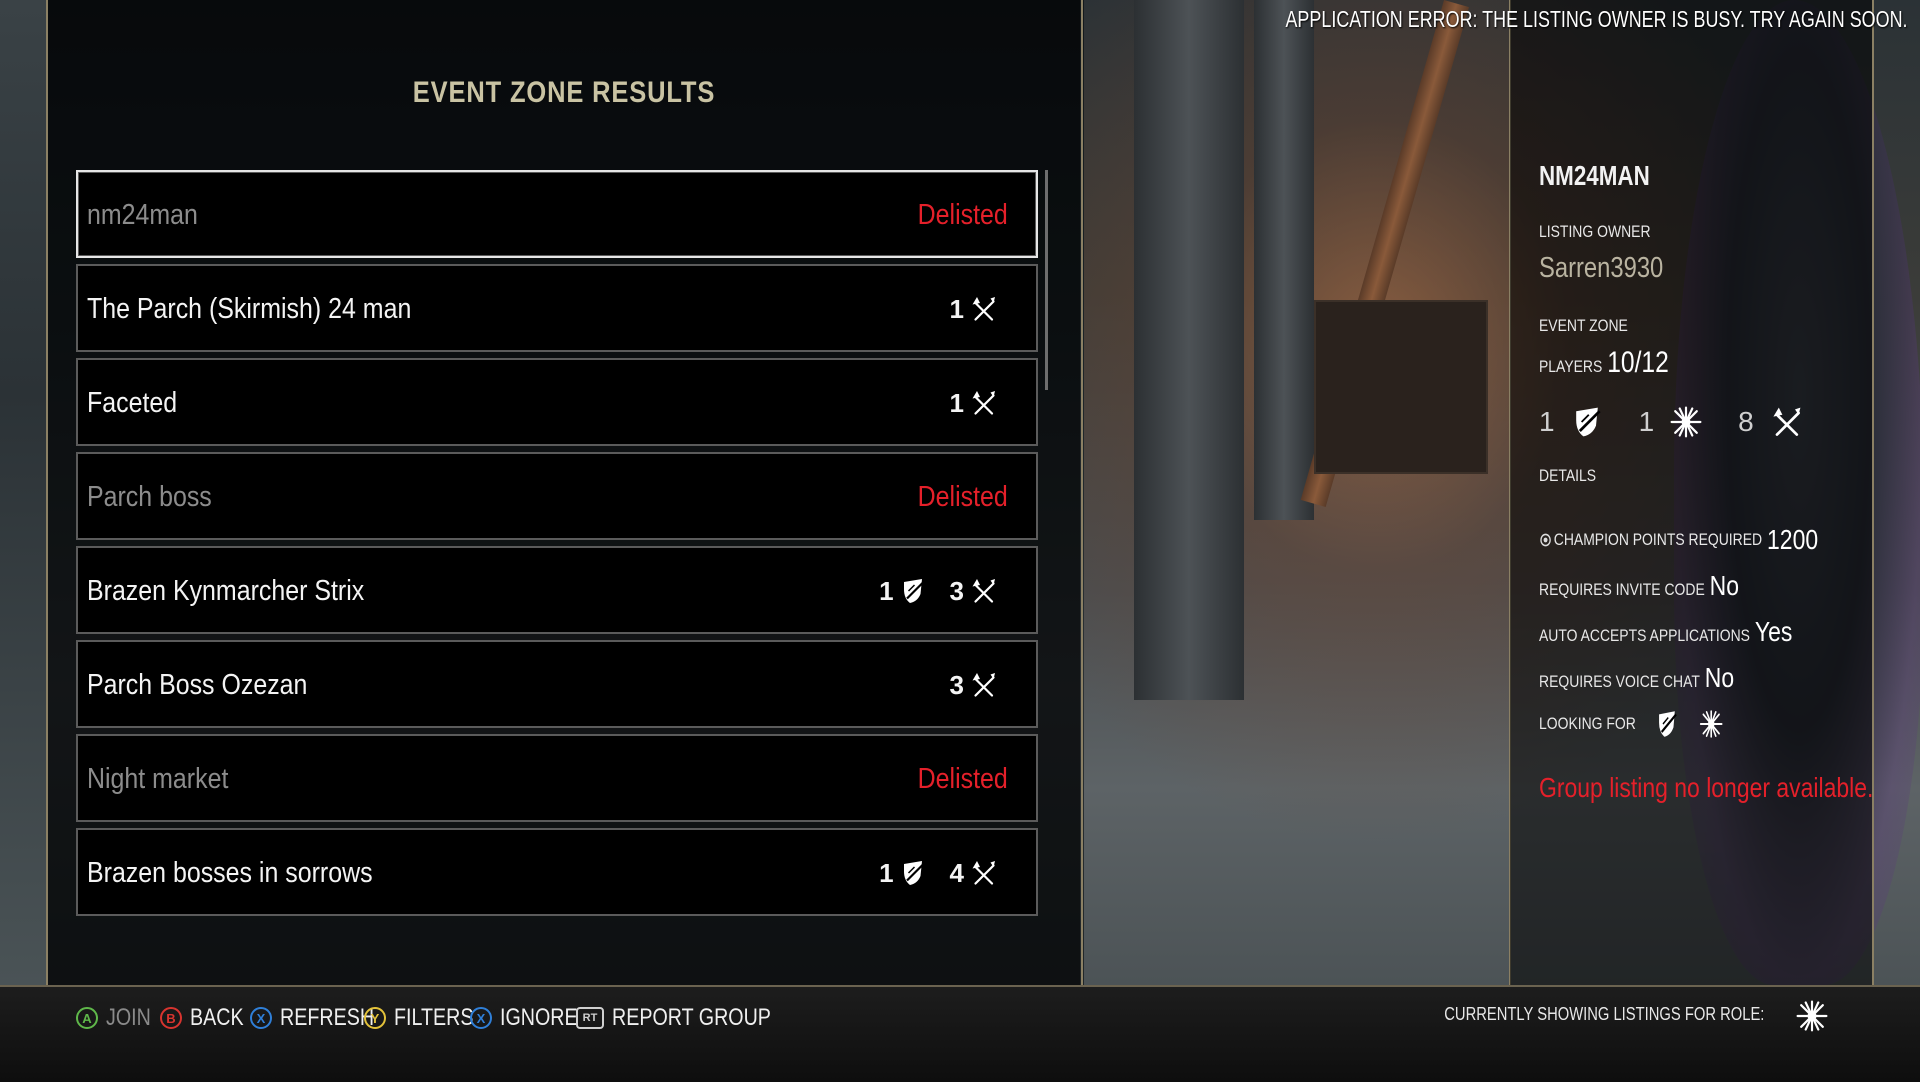 Image resolution: width=1920 pixels, height=1082 pixels. Describe the element at coordinates (557, 402) in the screenshot. I see `listing-row: Faceted 1` at that location.